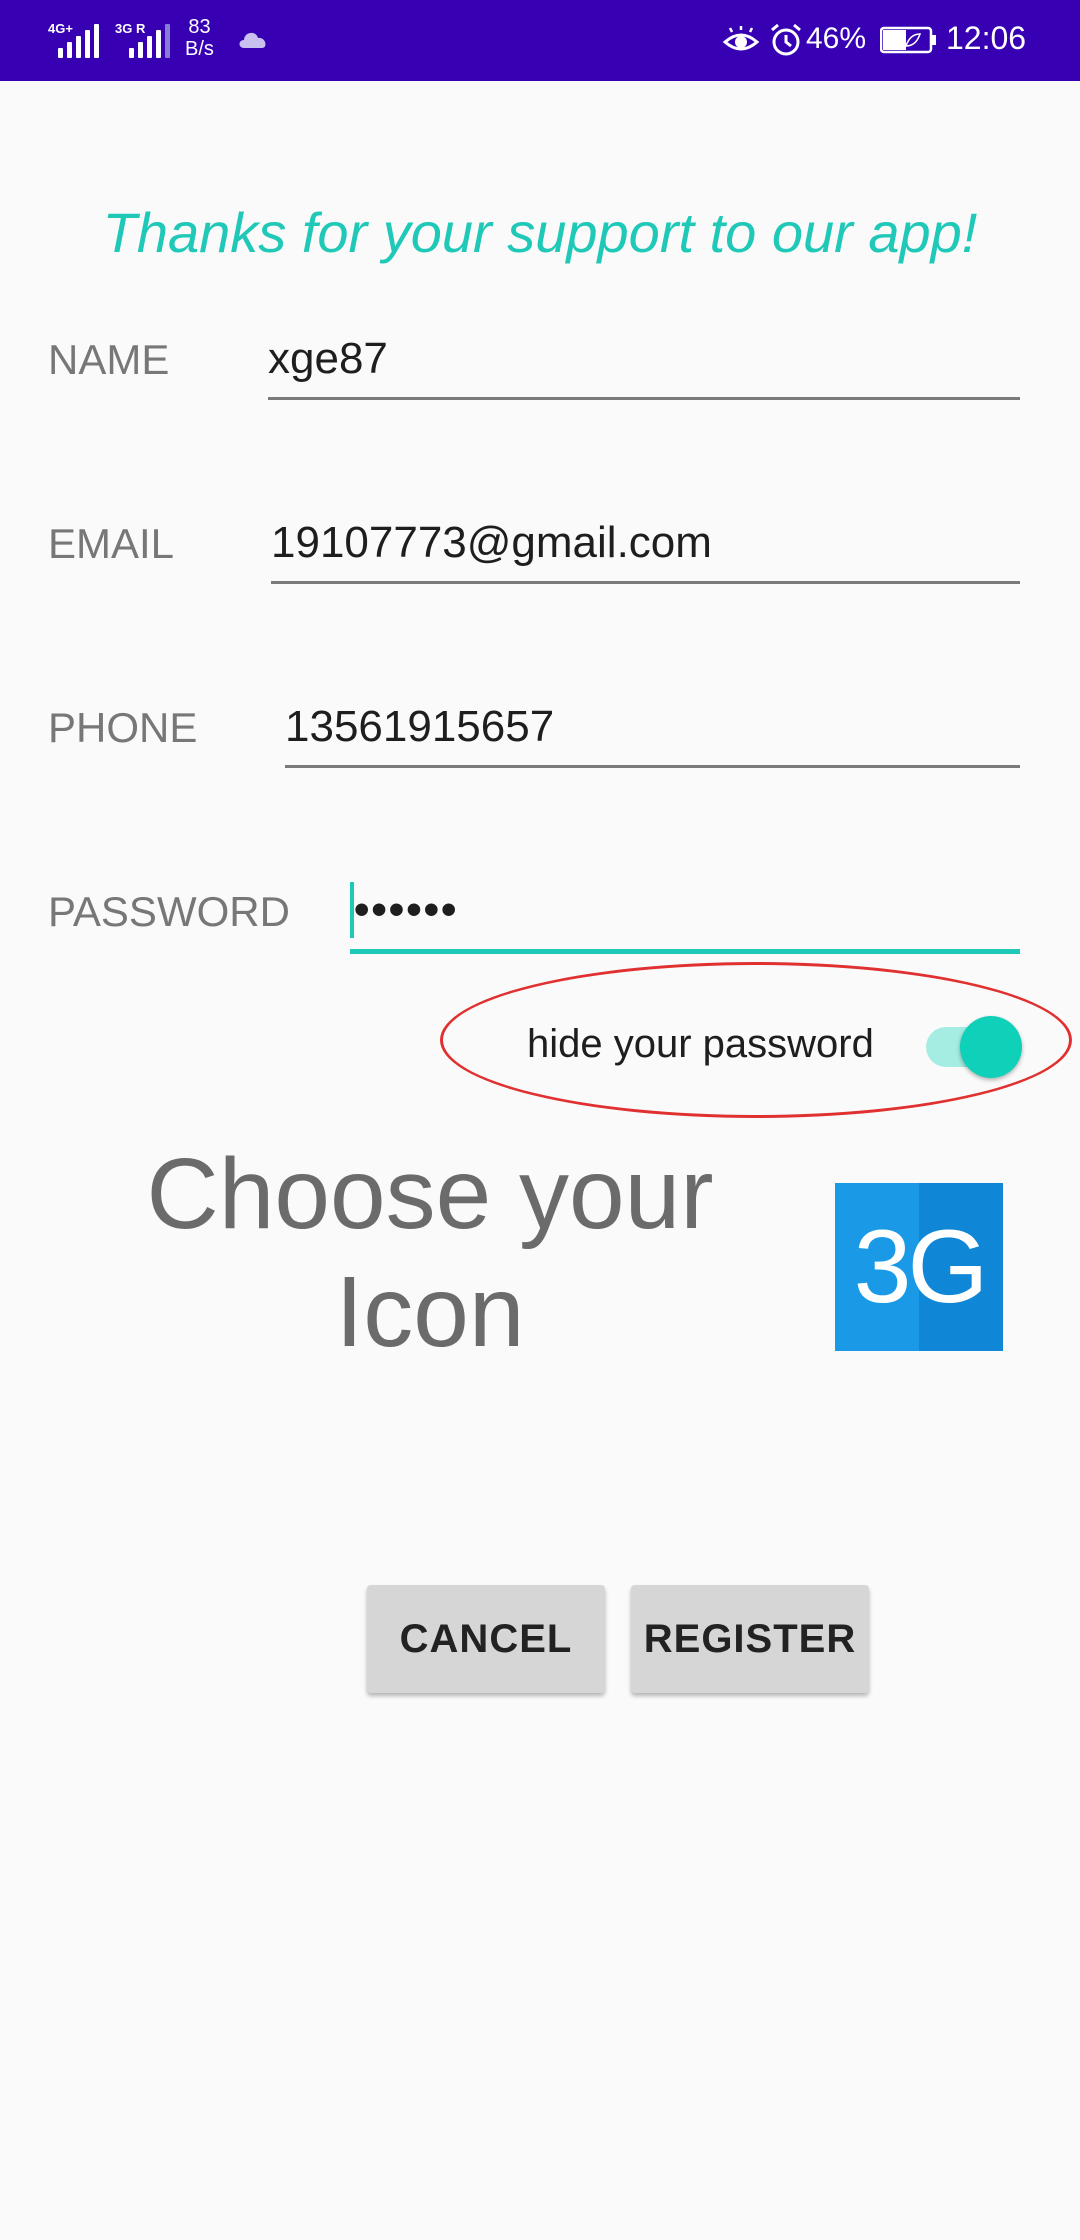 The height and width of the screenshot is (2240, 1080). I want to click on hide-password-label: hide your password, so click(700, 1044).